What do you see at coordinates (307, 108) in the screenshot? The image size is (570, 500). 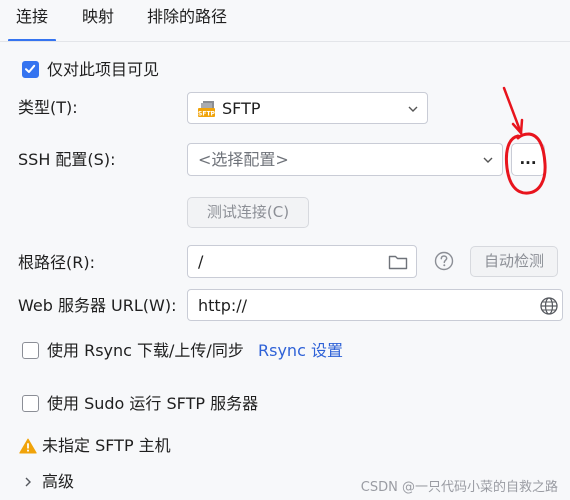 I see `type-select: SFTP SFTP` at bounding box center [307, 108].